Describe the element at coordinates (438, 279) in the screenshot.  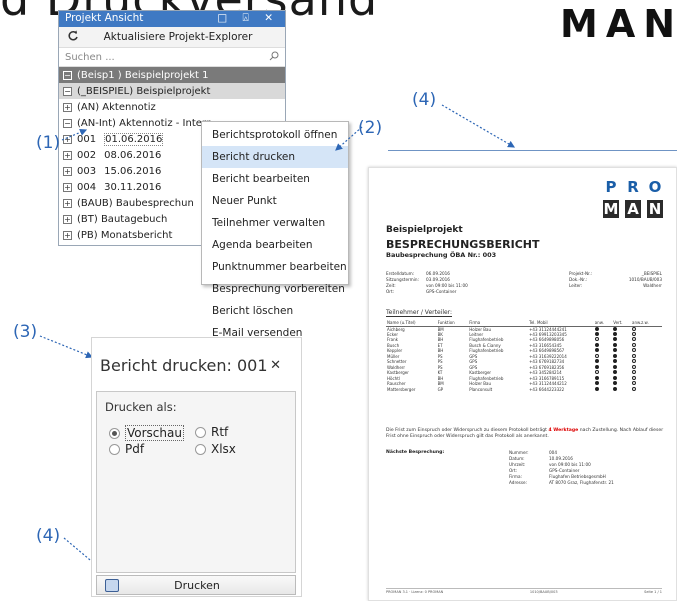
I see `meta-value: 03.09.2016` at that location.